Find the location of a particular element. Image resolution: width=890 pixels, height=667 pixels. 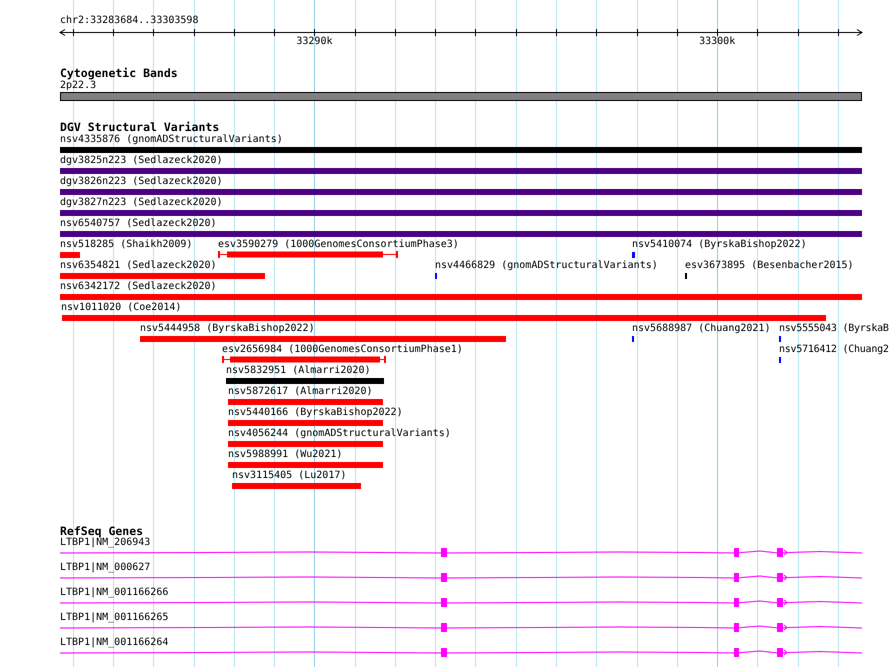

variant-label: nsv5716412 (Chuang2 is located at coordinates (834, 350).